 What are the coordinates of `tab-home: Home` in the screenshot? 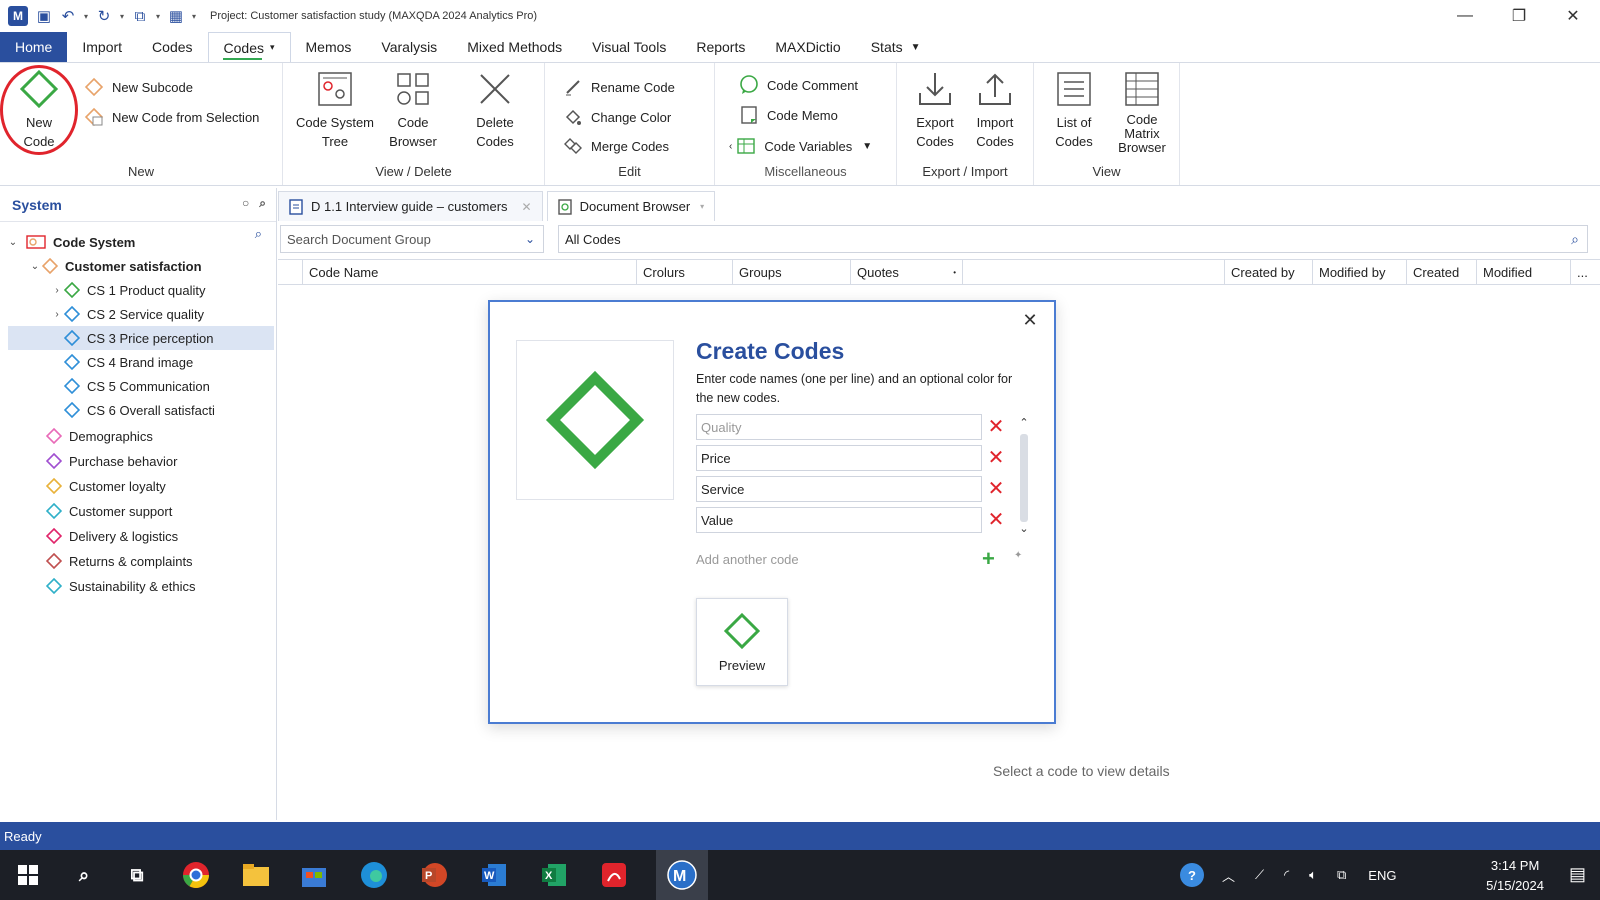 It's located at (34, 47).